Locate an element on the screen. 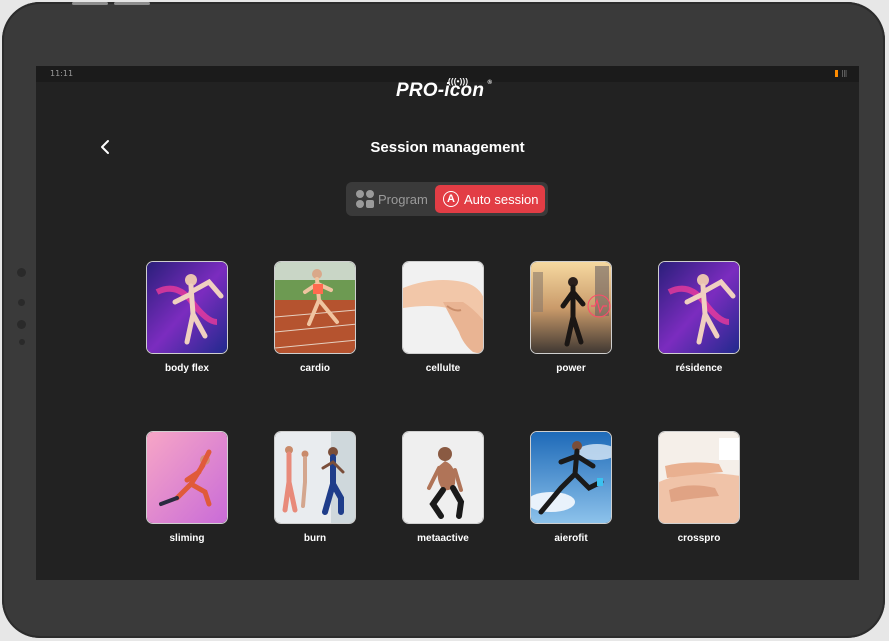 The height and width of the screenshot is (641, 889). session-tile-aierofit: aierofit is located at coordinates (571, 487).